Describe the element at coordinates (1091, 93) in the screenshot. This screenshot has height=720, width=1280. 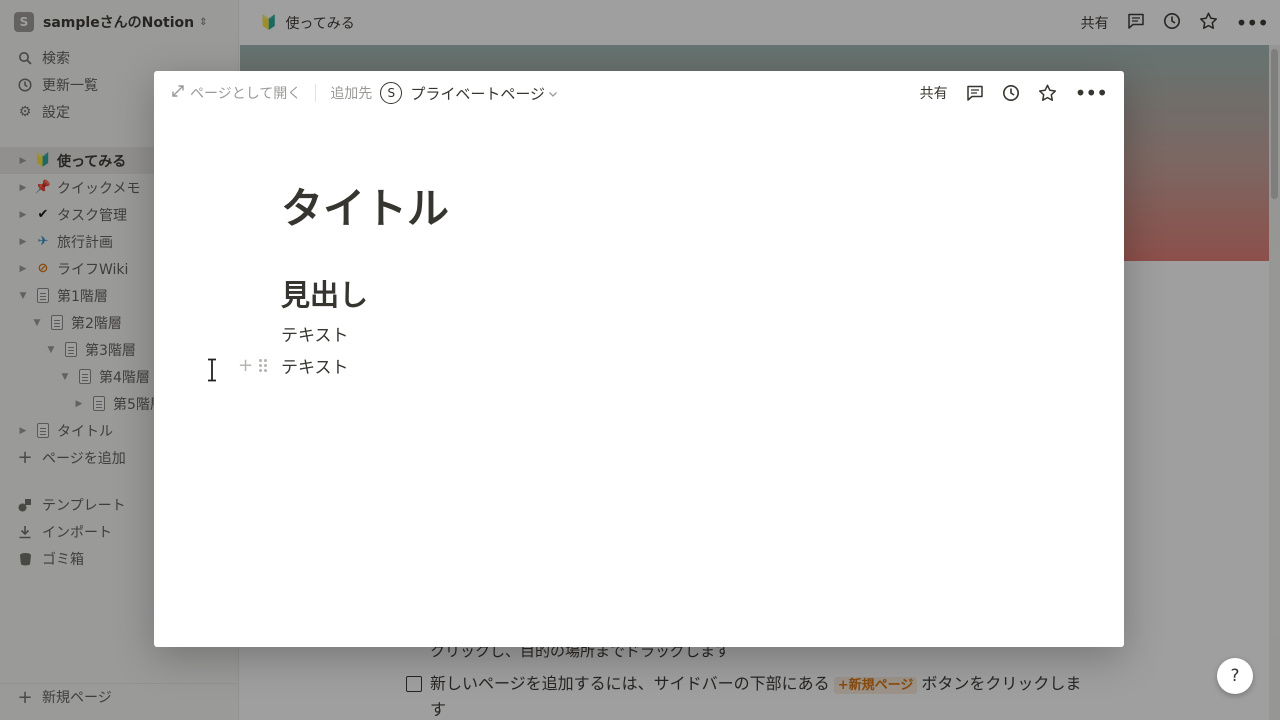
I see `more-icon: •••` at that location.